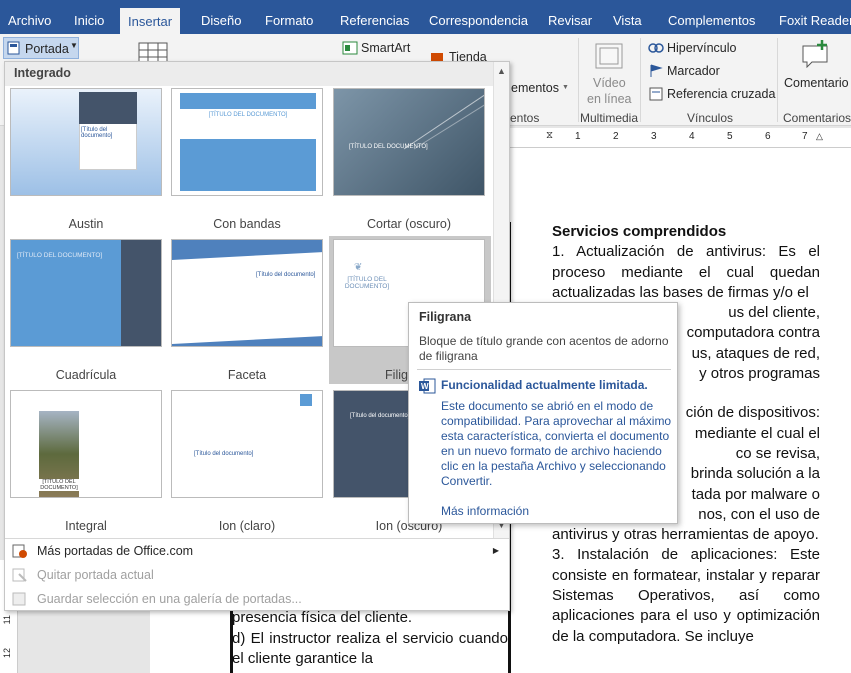 Image resolution: width=851 pixels, height=673 pixels. I want to click on tooltip-divider, so click(544, 369).